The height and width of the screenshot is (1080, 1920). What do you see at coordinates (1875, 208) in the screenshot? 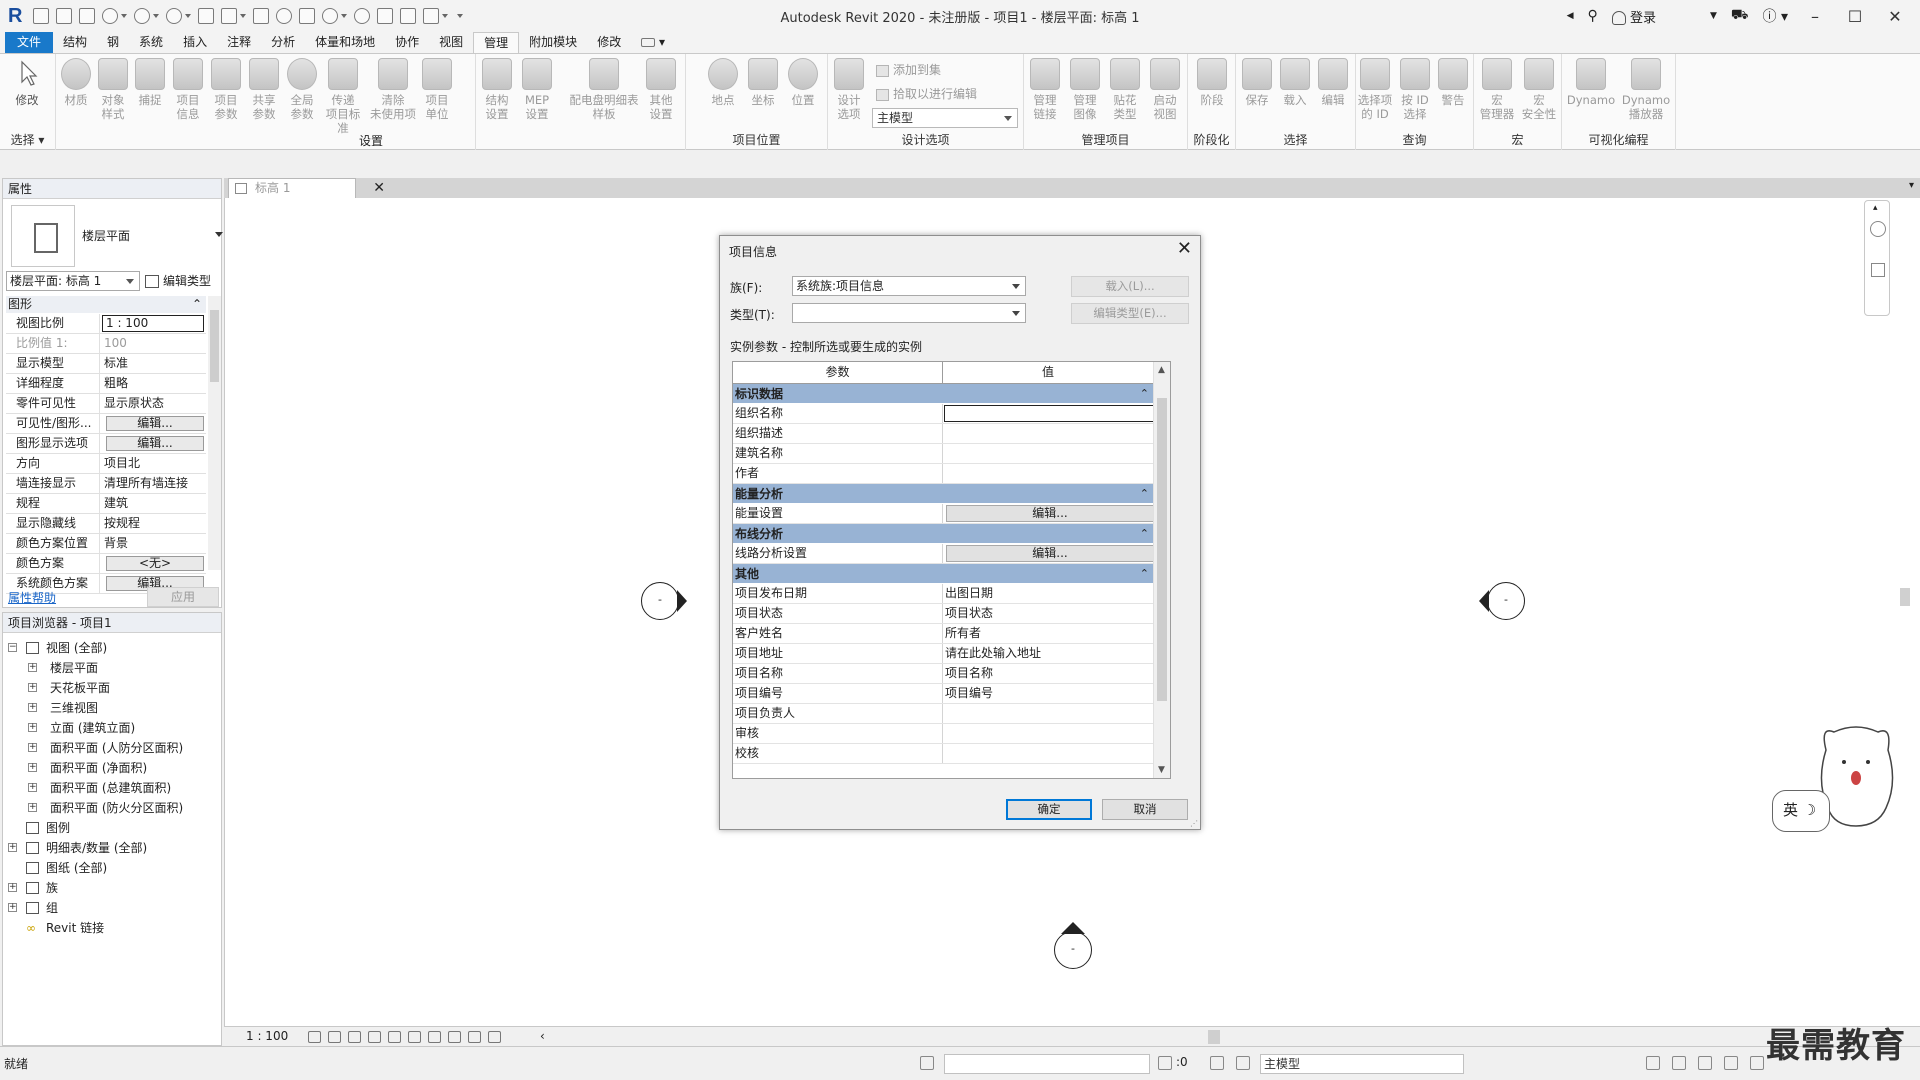
I see `chevron-up-icon: ▴` at bounding box center [1875, 208].